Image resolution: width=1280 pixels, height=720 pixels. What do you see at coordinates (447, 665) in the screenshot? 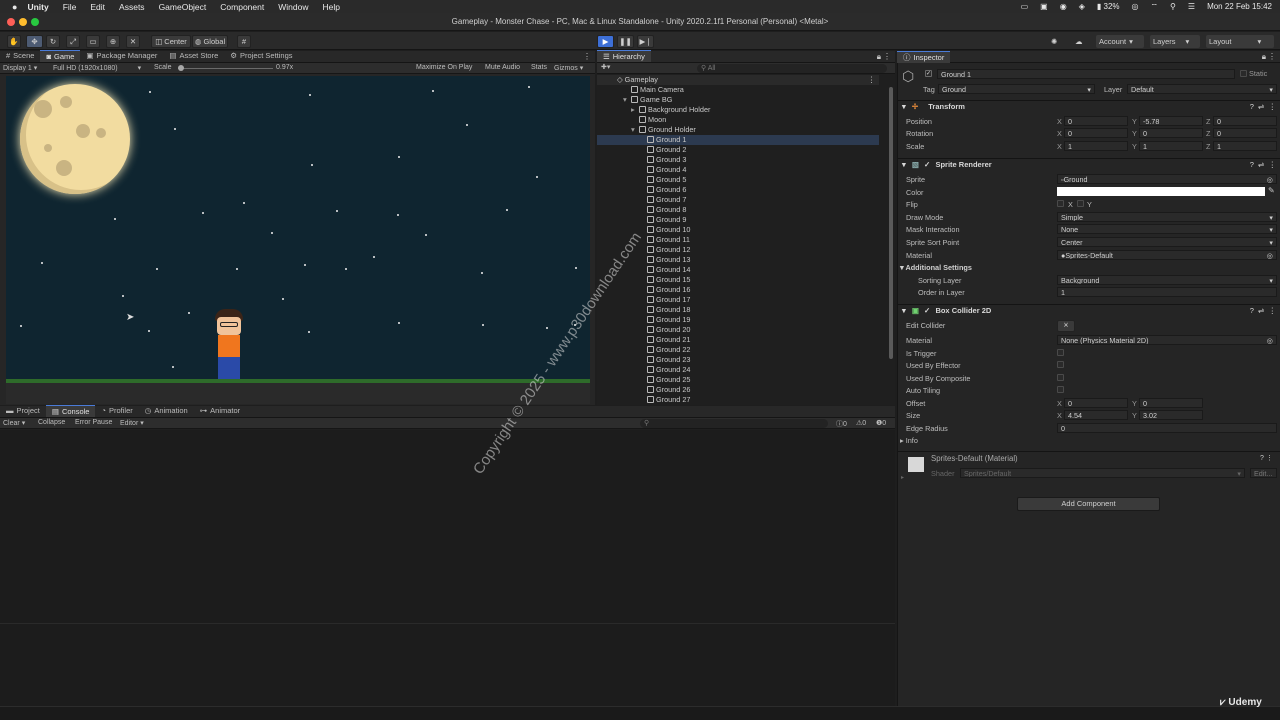
I see `console-detail-area` at bounding box center [447, 665].